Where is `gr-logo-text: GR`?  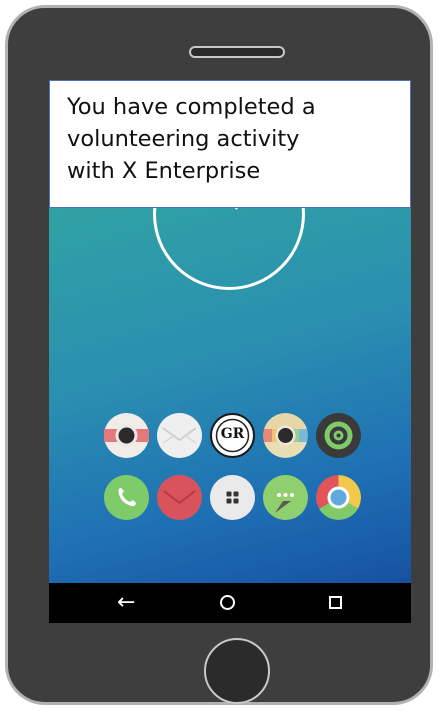
gr-logo-text: GR is located at coordinates (232, 434).